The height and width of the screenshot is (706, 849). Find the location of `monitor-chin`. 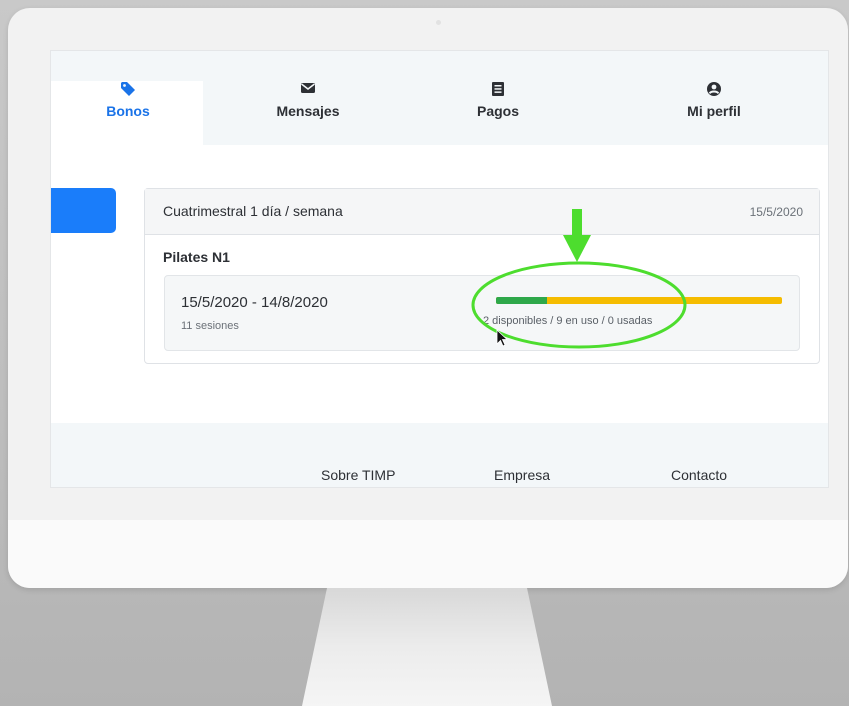

monitor-chin is located at coordinates (428, 554).